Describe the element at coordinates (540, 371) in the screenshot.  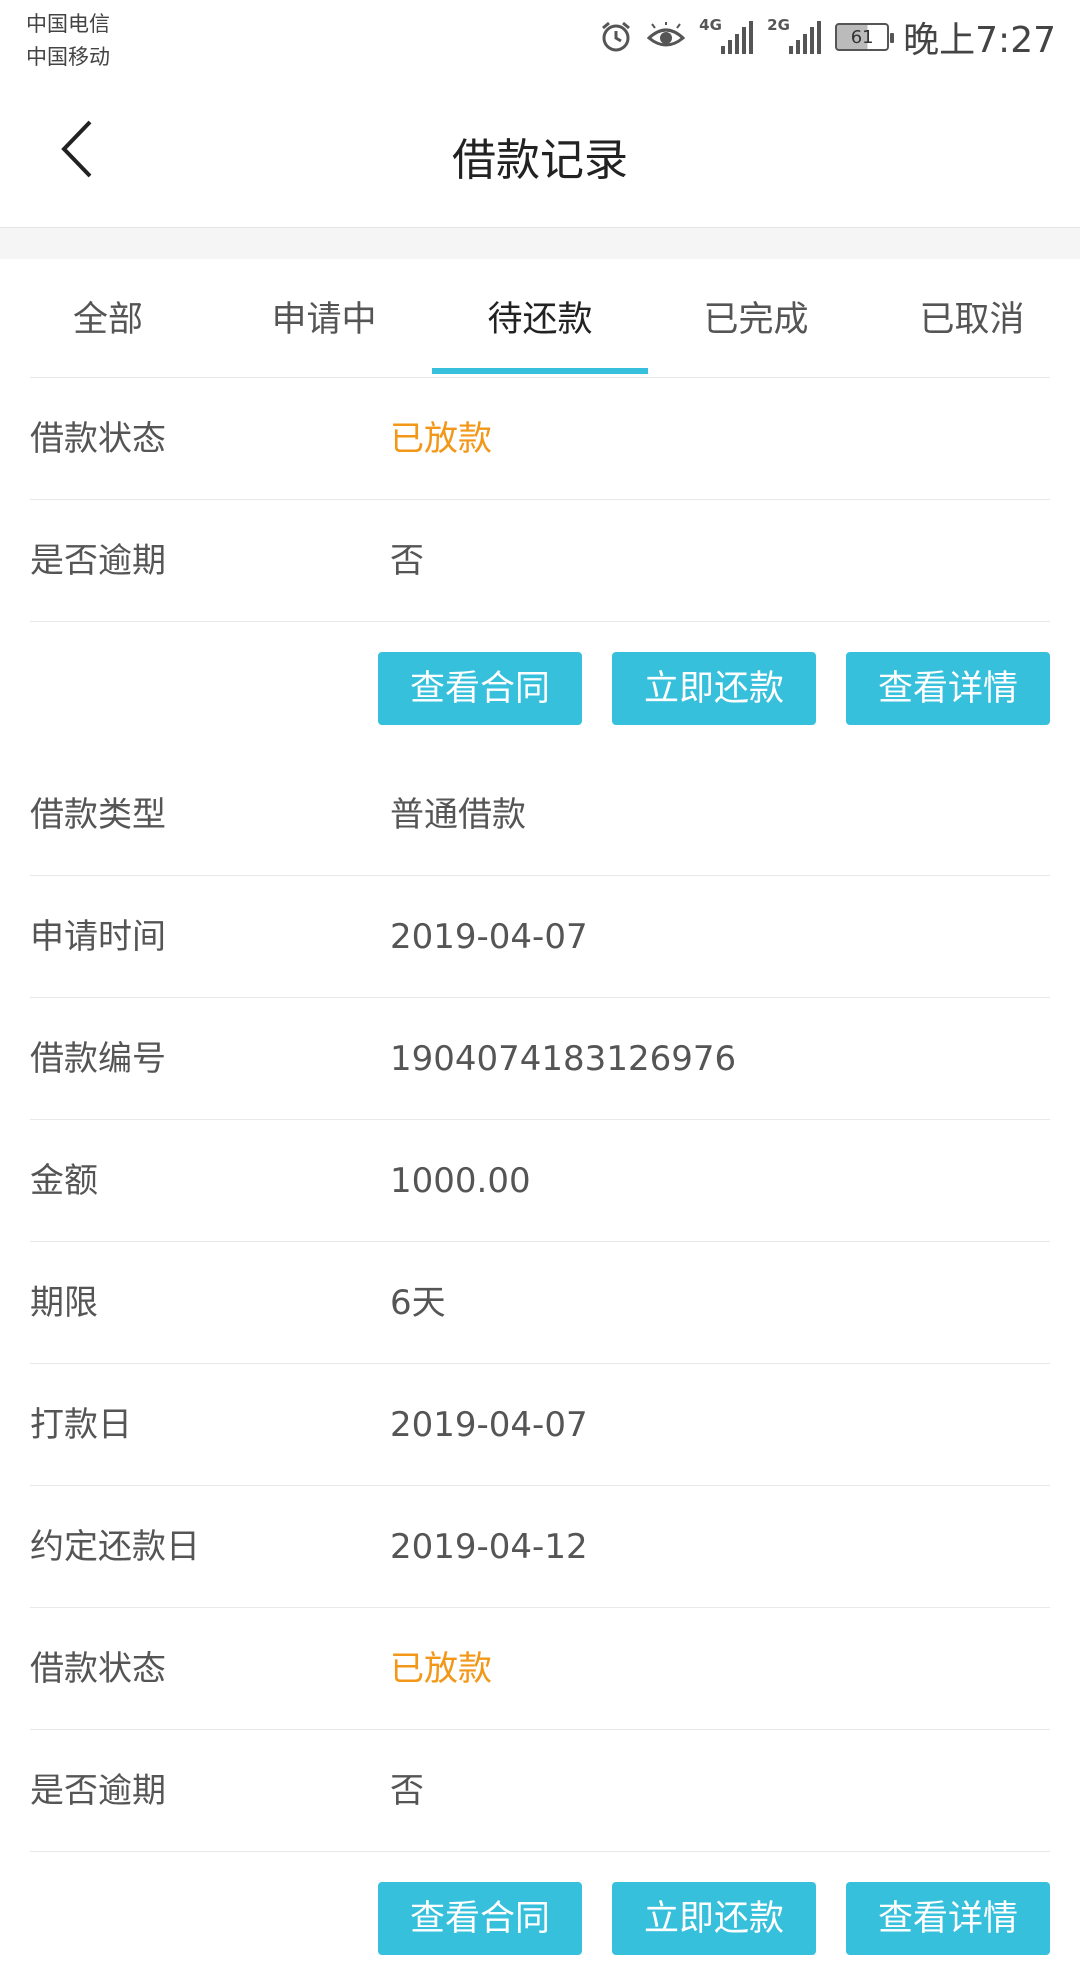
I see `active-tab-indicator` at that location.